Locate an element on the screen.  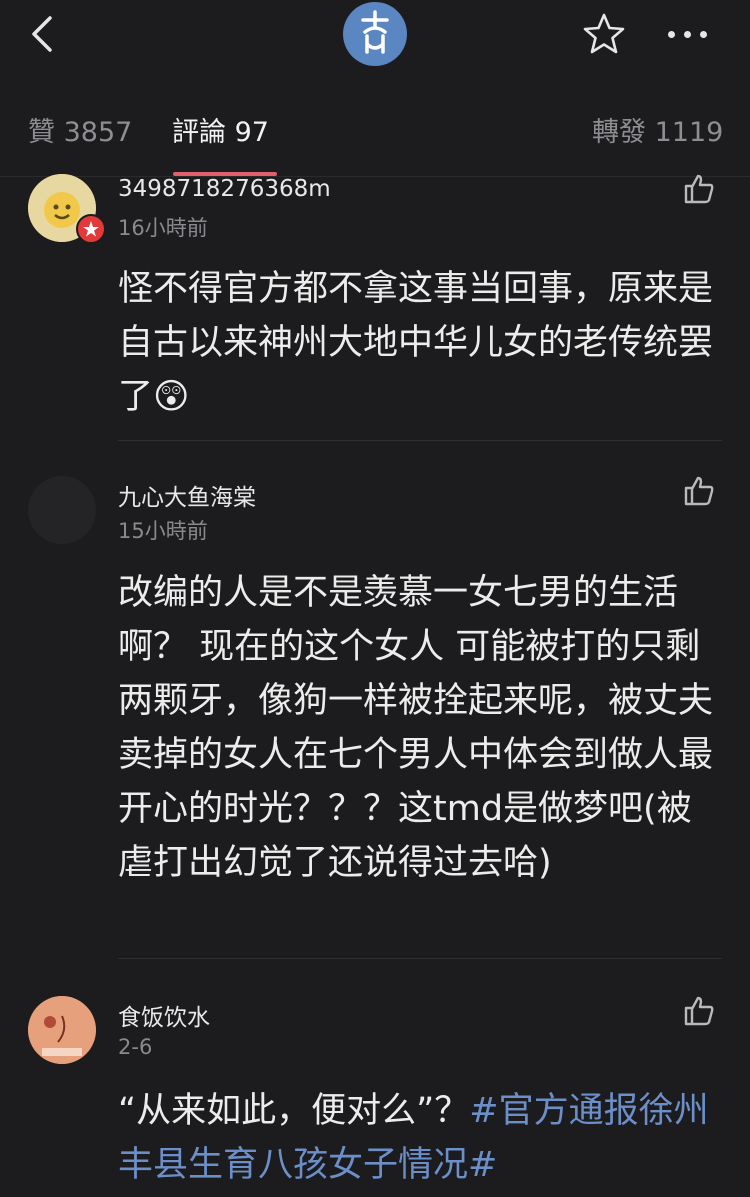
weibo-logo-icon is located at coordinates (375, 34).